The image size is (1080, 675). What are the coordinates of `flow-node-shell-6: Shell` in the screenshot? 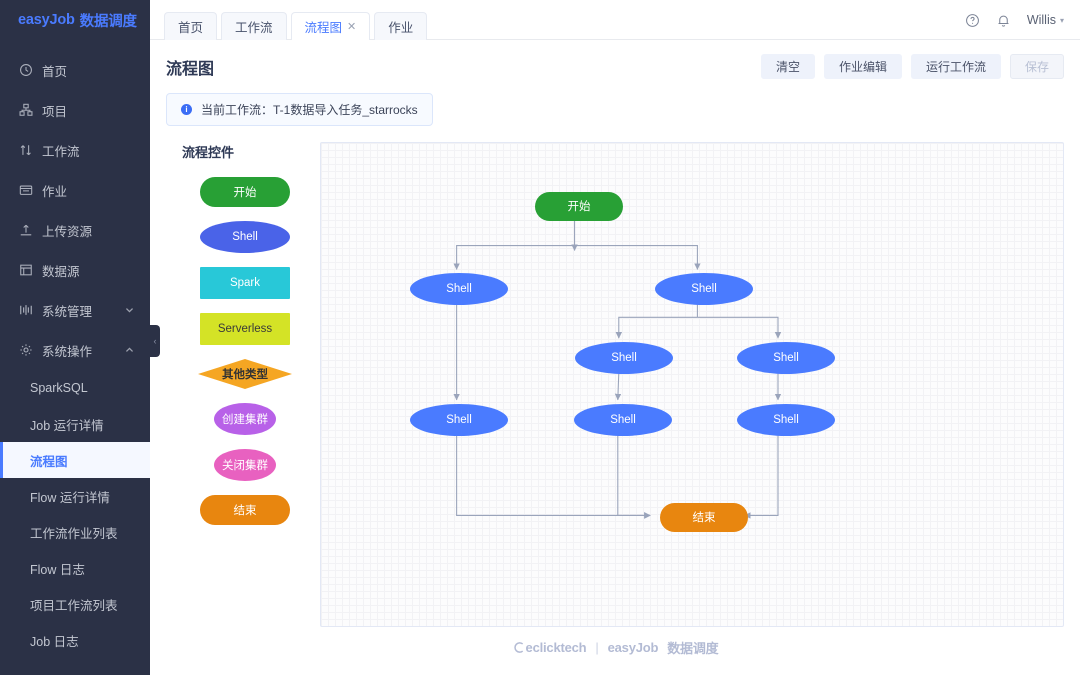 It's located at (623, 420).